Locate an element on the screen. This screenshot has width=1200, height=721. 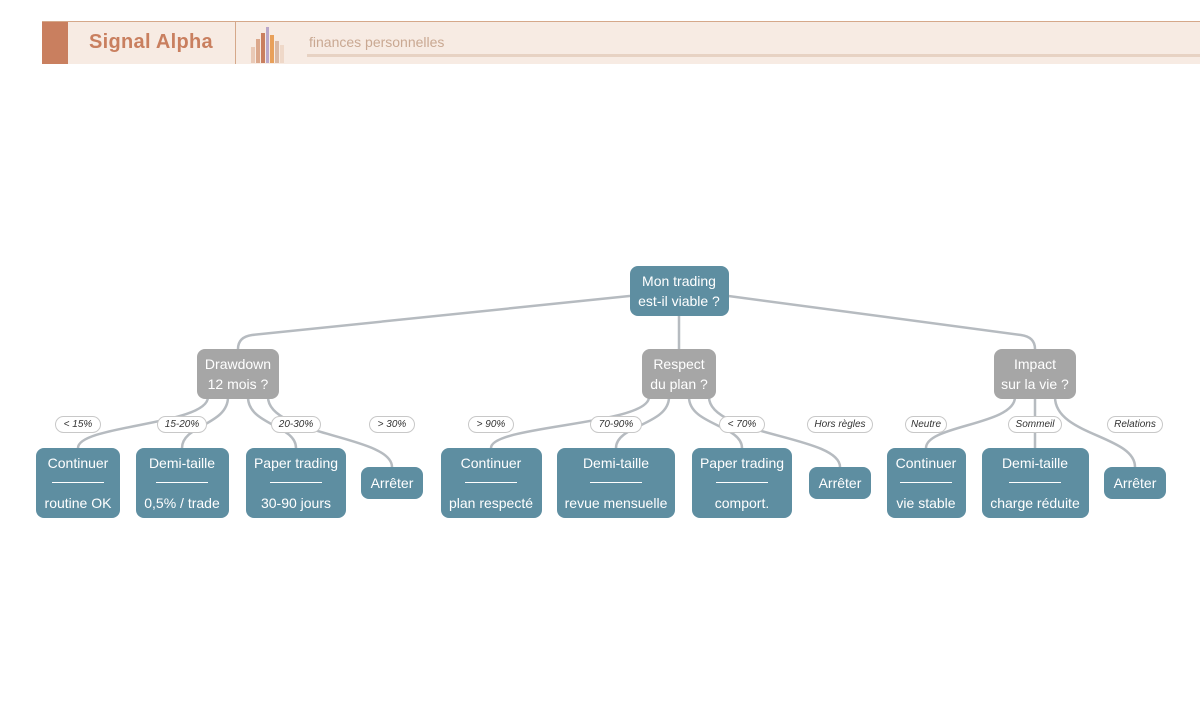
question-node-1: Drawdown 12 mois ? is located at coordinates (238, 374).